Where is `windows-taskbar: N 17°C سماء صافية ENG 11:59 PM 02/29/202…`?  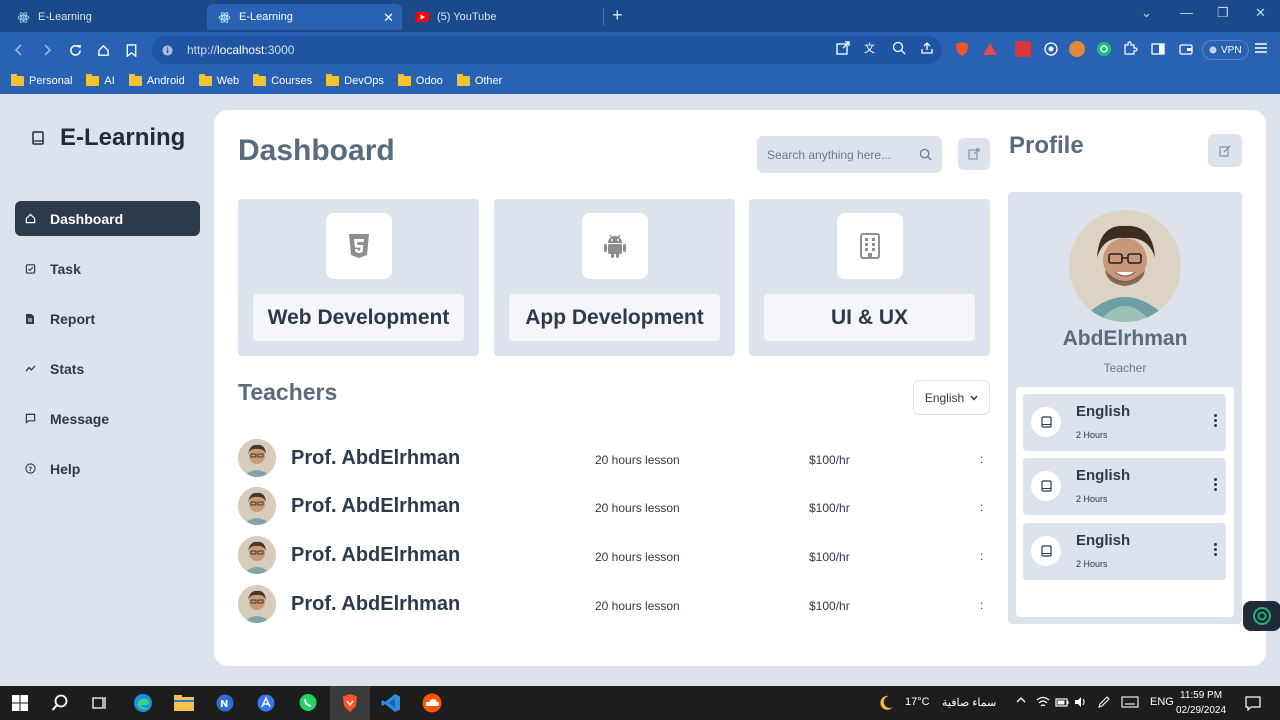
windows-taskbar: N 17°C سماء صافية ENG 11:59 PM 02/29/202… is located at coordinates (640, 703).